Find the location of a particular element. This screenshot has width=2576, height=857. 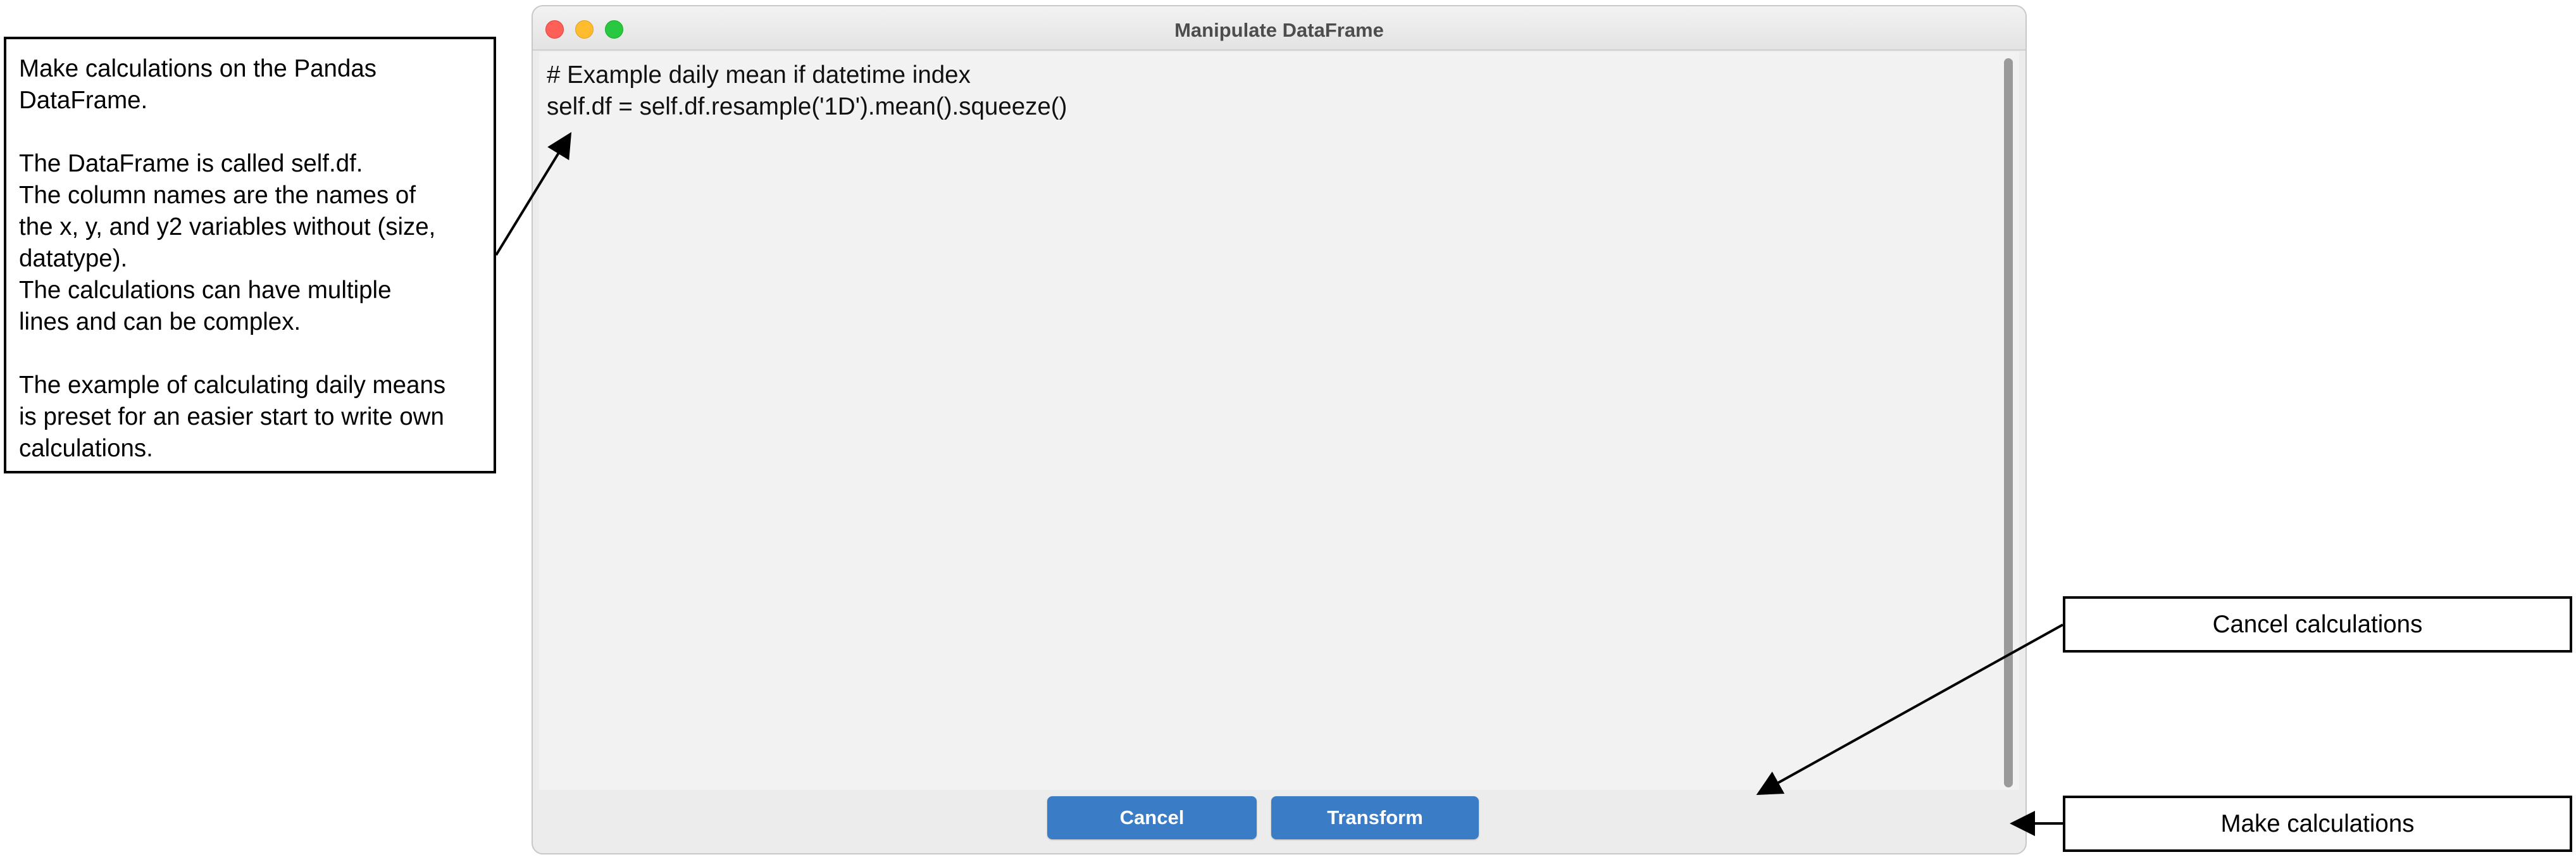

cancel-button: Cancel is located at coordinates (1152, 817).